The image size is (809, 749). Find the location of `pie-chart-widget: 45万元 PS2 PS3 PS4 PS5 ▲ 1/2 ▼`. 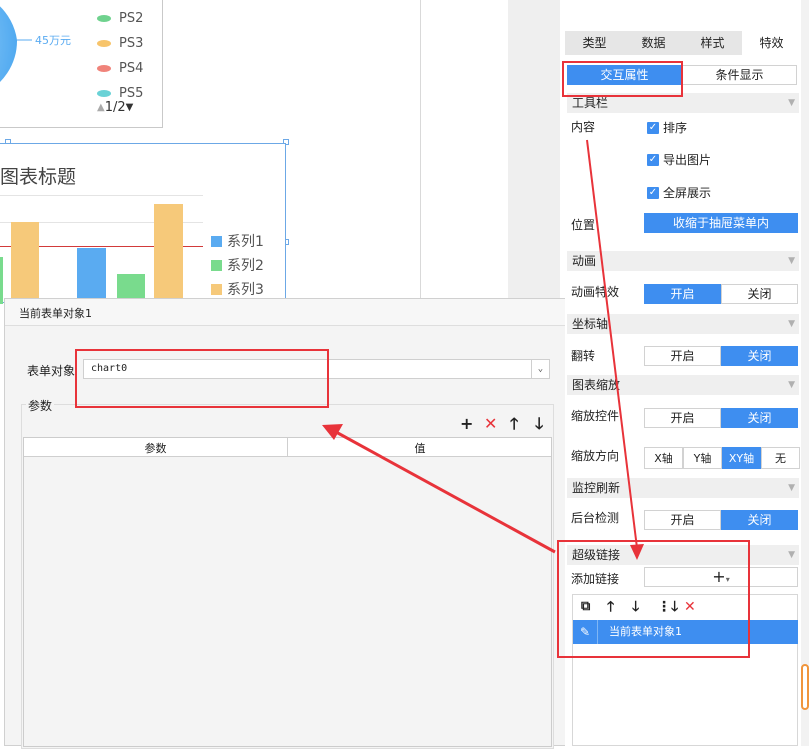

pie-chart-widget: 45万元 PS2 PS3 PS4 PS5 ▲ 1/2 ▼ is located at coordinates (81, 64).